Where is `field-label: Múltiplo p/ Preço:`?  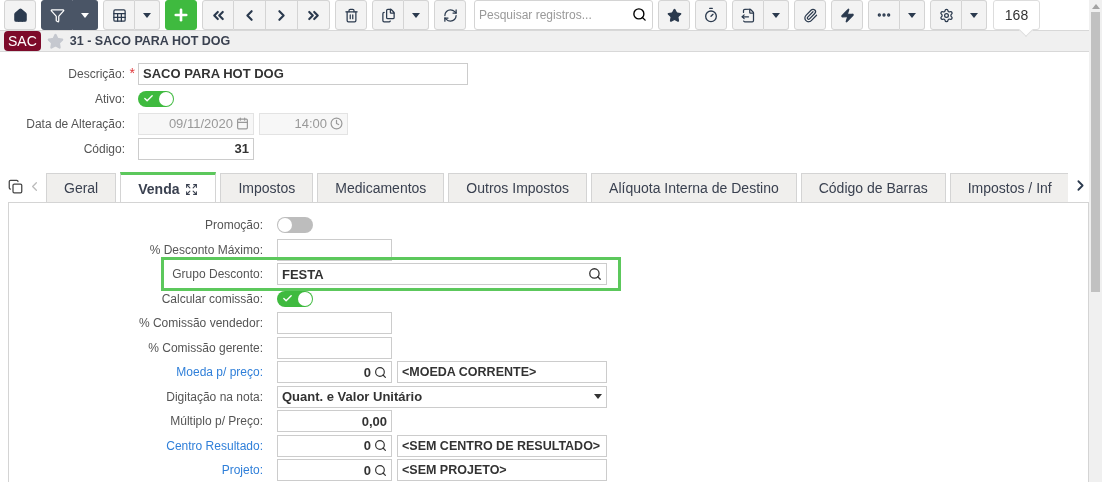
field-label: Múltiplo p/ Preço: is located at coordinates (216, 421).